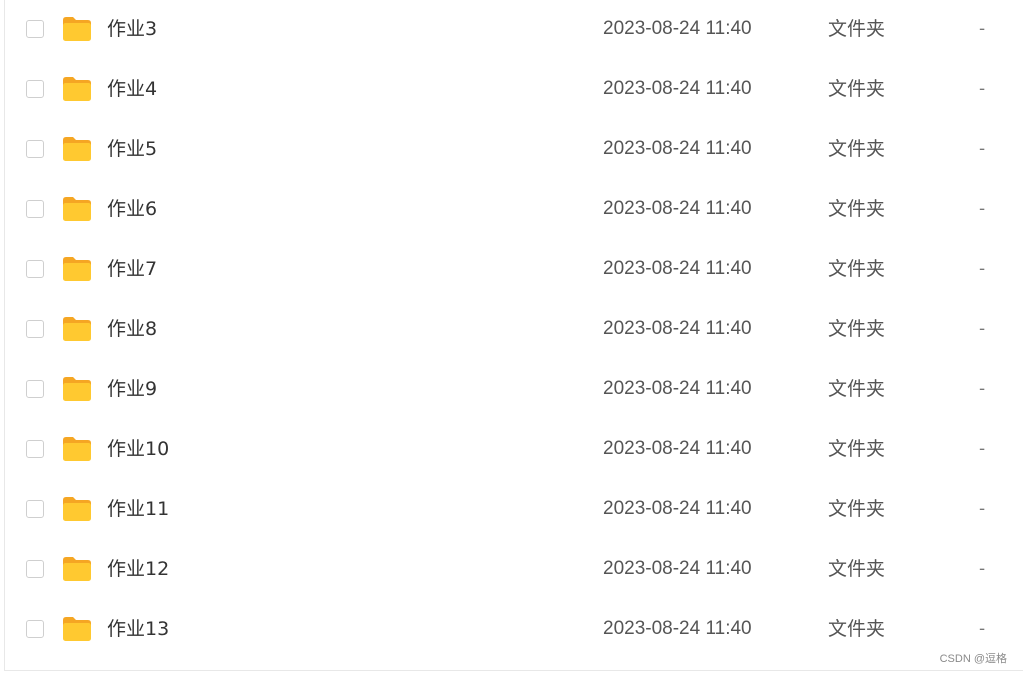 This screenshot has width=1023, height=675. Describe the element at coordinates (138, 509) in the screenshot. I see `file-name: 作业11` at that location.